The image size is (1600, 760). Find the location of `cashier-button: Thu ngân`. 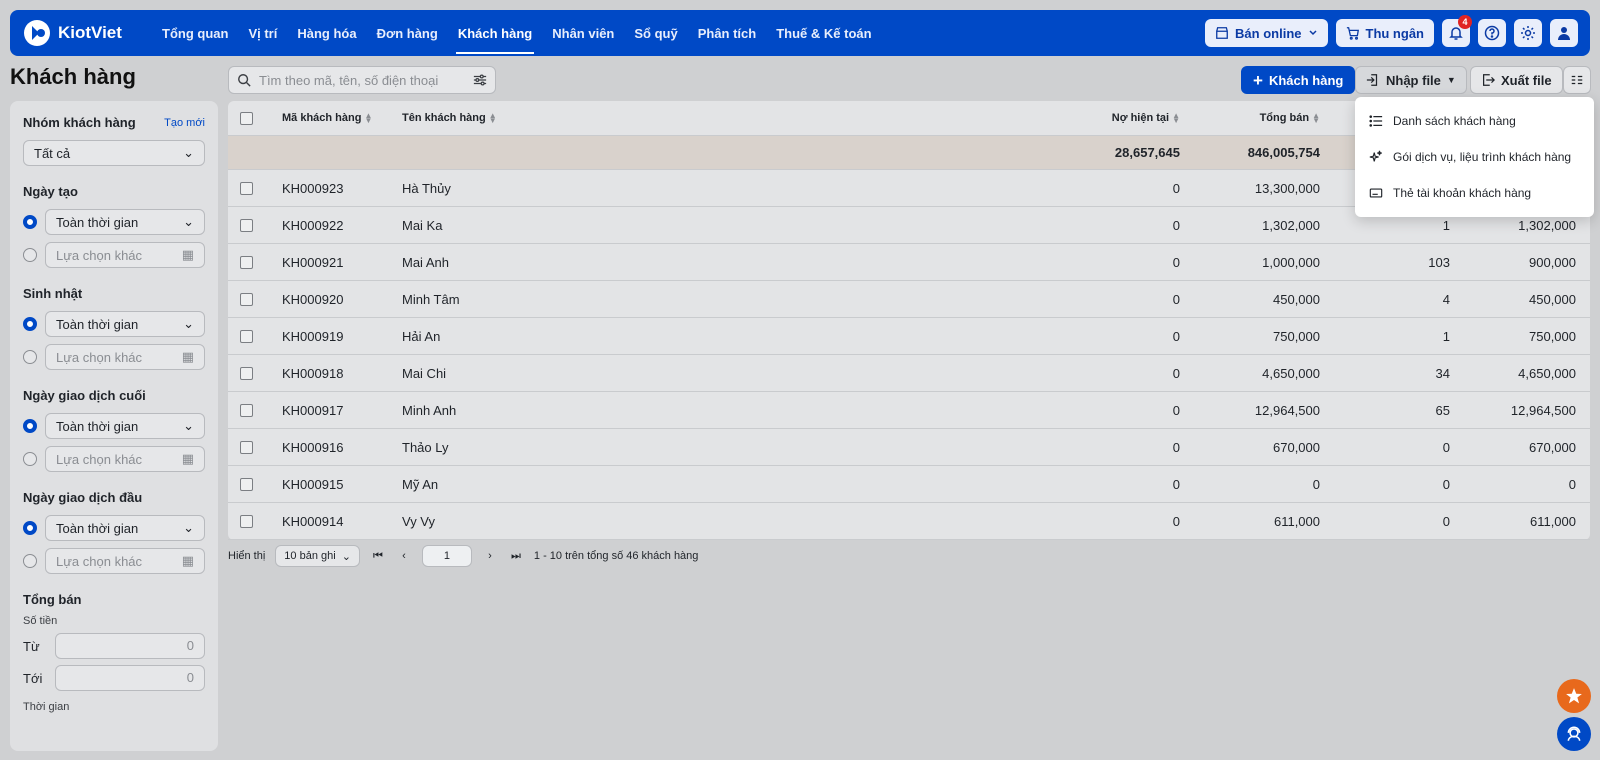

cashier-button: Thu ngân is located at coordinates (1384, 33).